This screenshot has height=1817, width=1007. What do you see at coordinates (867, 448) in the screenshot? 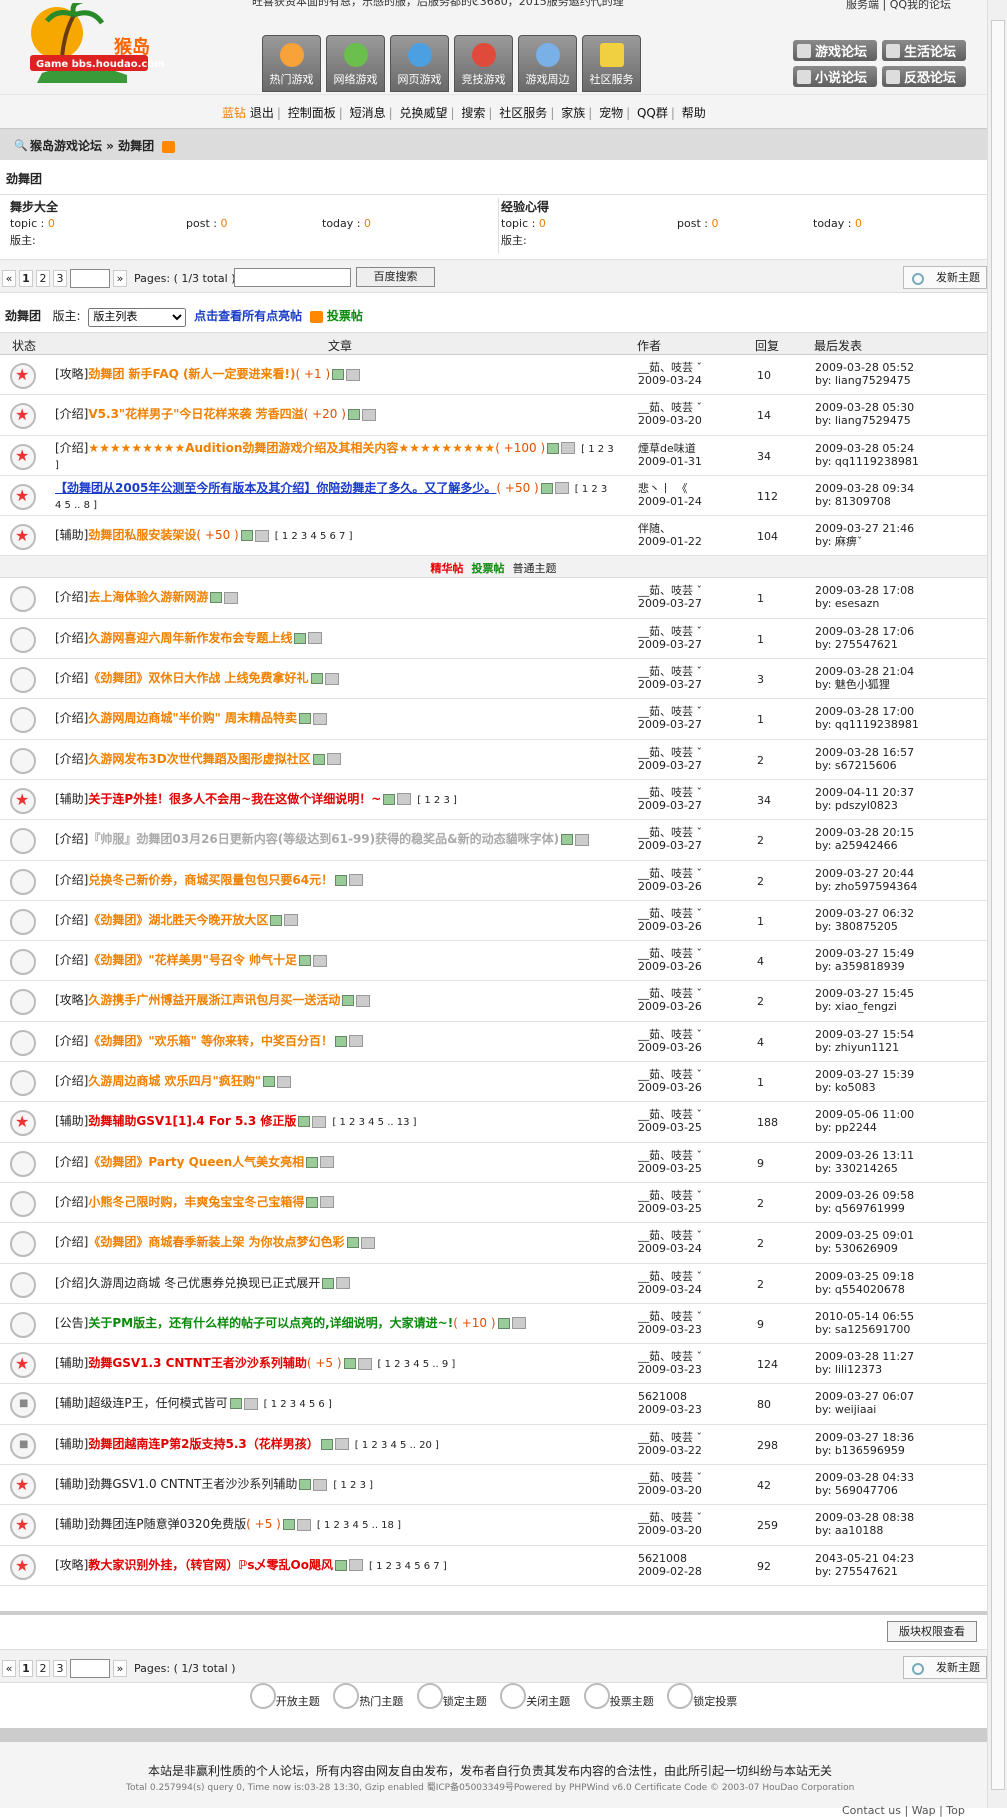
I see `last-post-time: 2009-03-28 05:24` at bounding box center [867, 448].